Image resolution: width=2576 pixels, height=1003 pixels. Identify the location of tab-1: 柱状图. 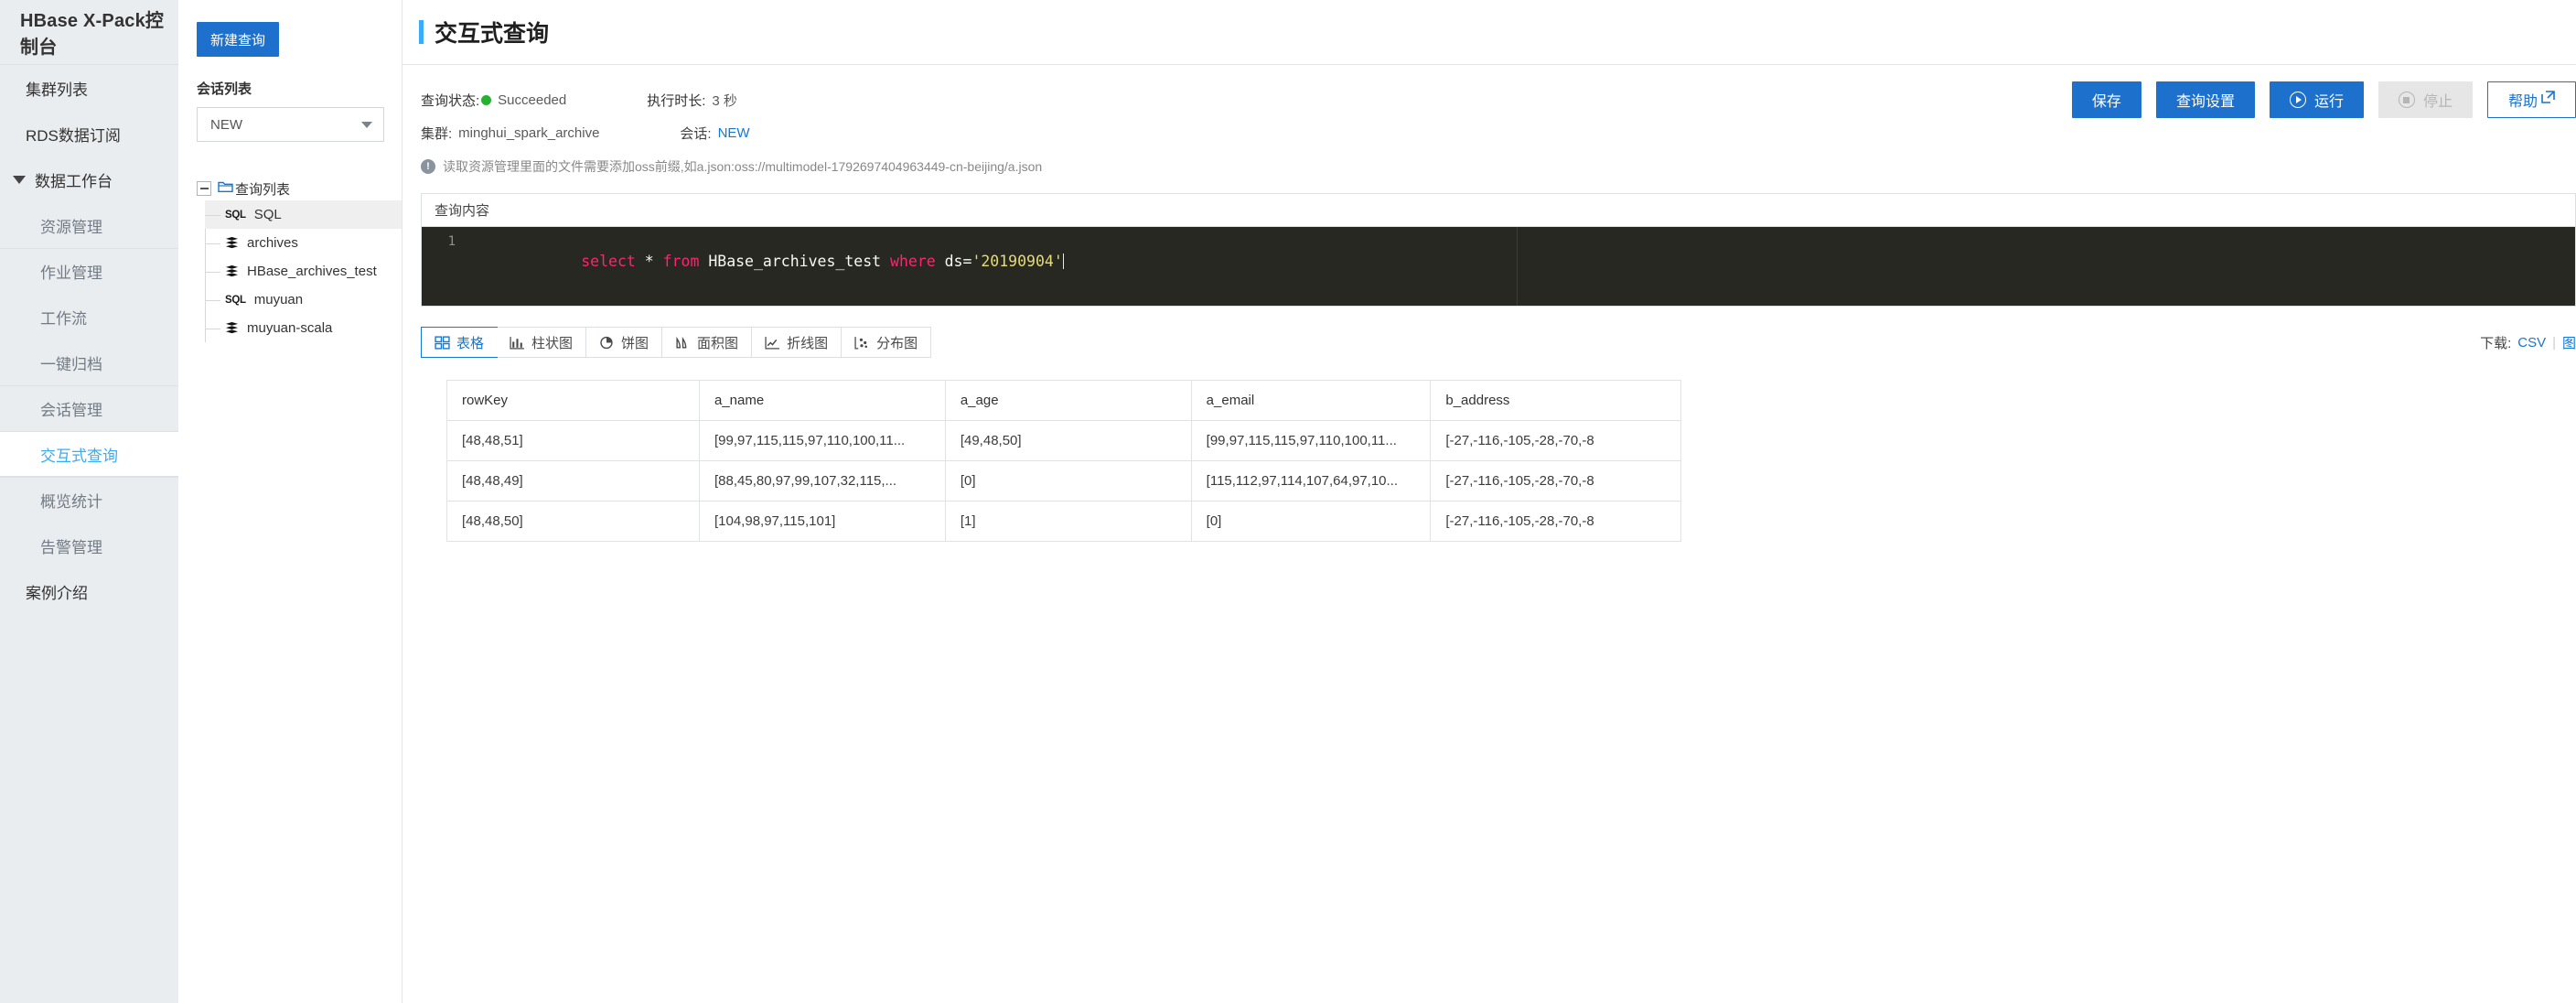
(542, 342).